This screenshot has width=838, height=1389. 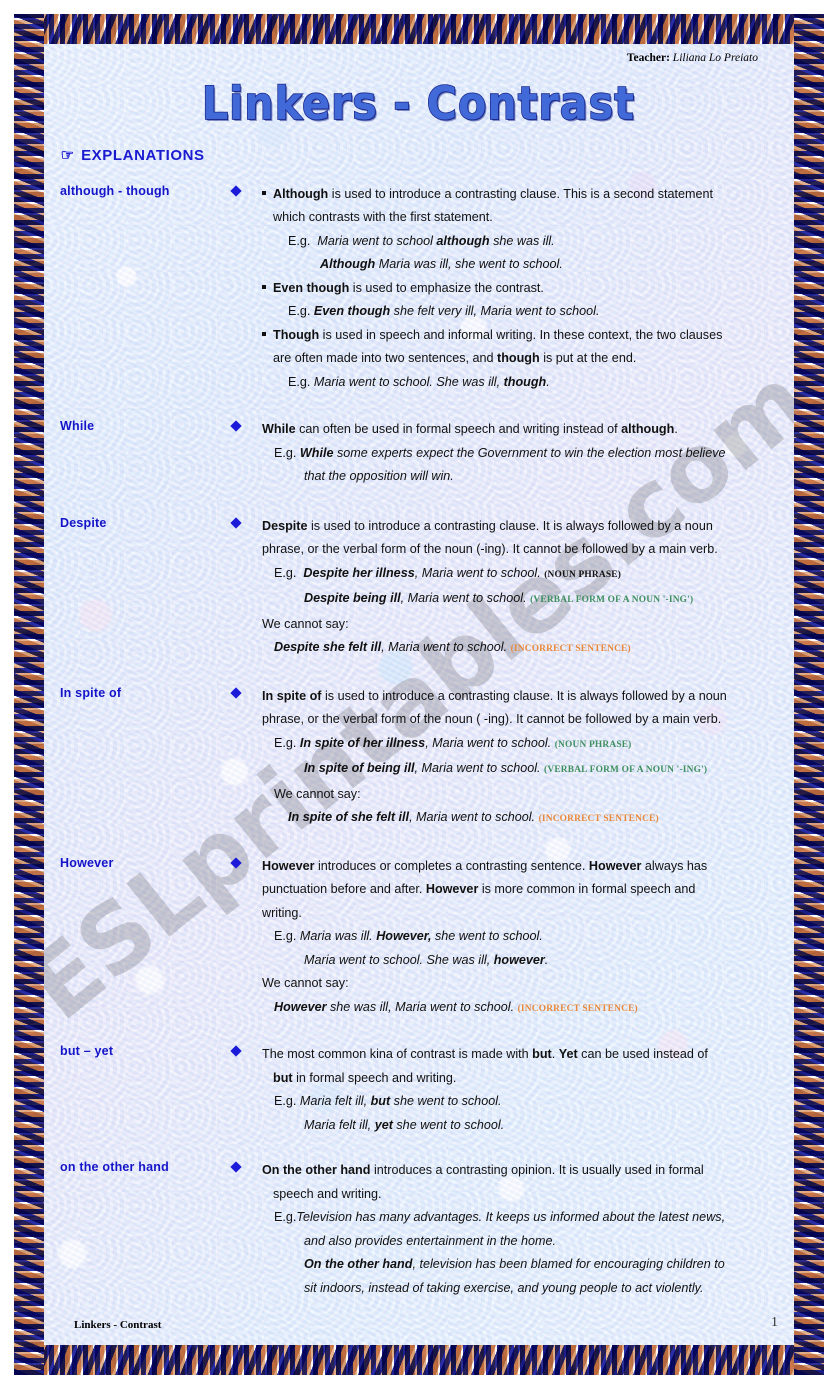 I want to click on section-label-while: While, so click(x=77, y=426).